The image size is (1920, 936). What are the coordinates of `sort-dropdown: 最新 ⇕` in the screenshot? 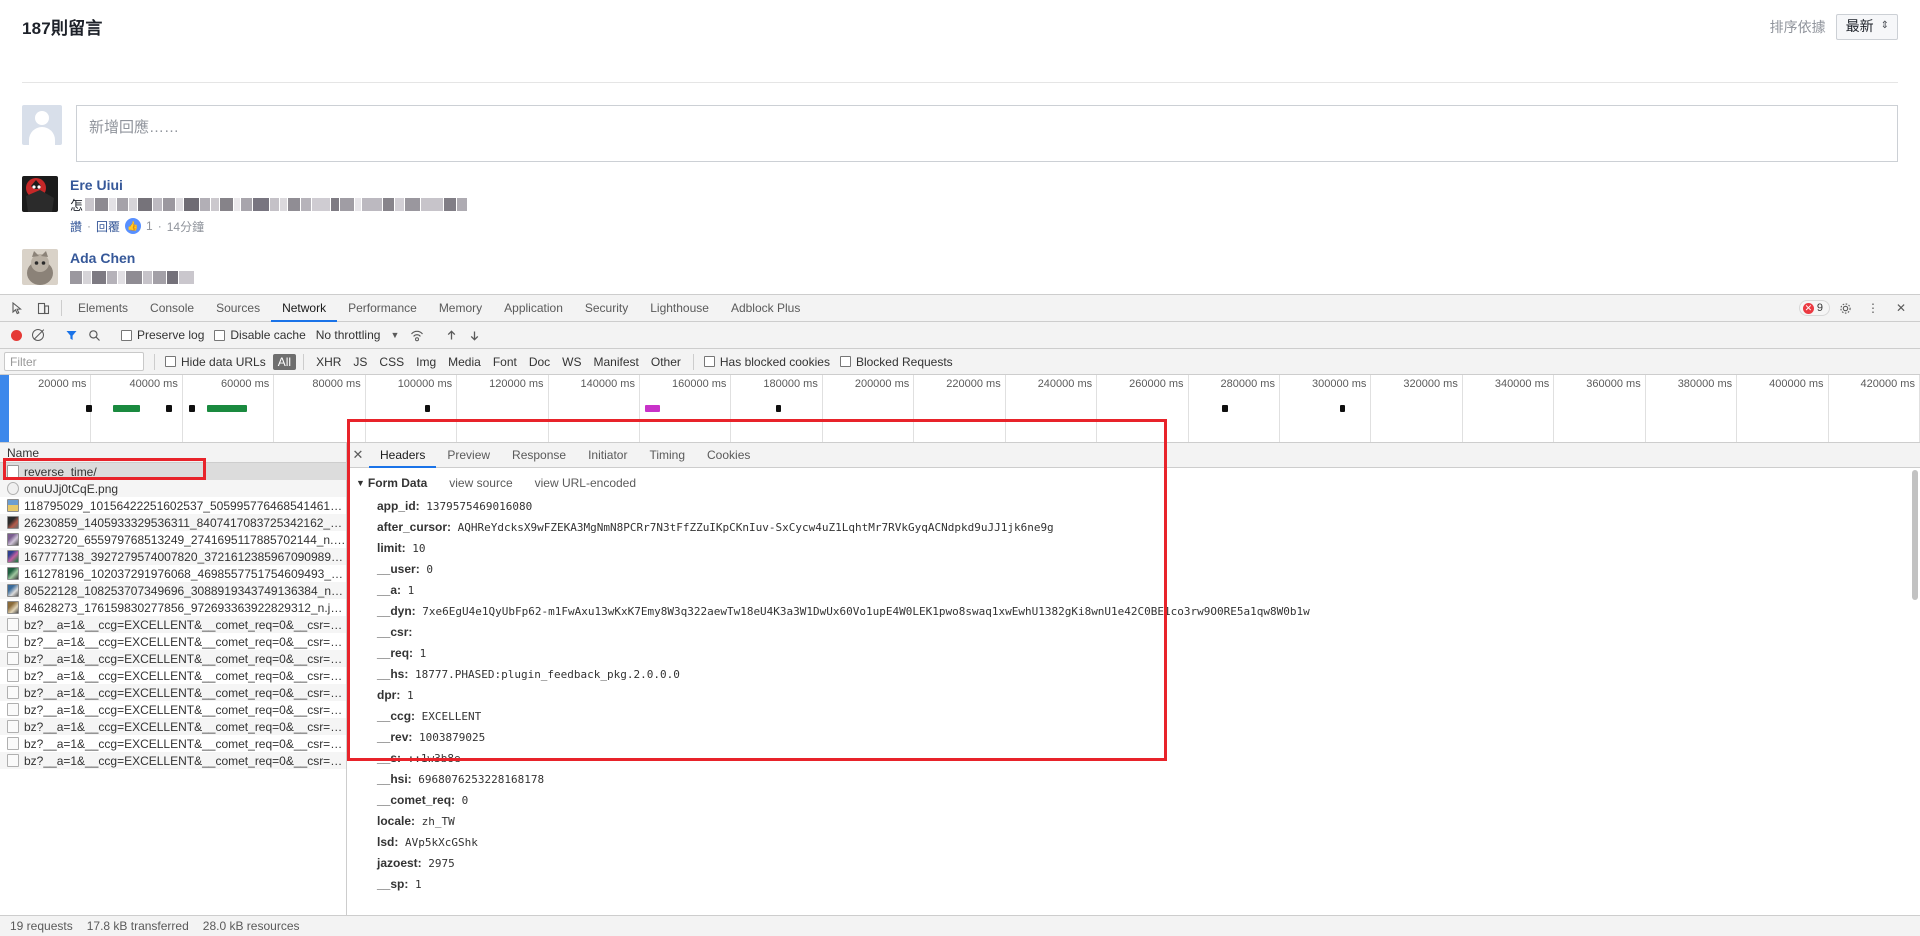 It's located at (1866, 27).